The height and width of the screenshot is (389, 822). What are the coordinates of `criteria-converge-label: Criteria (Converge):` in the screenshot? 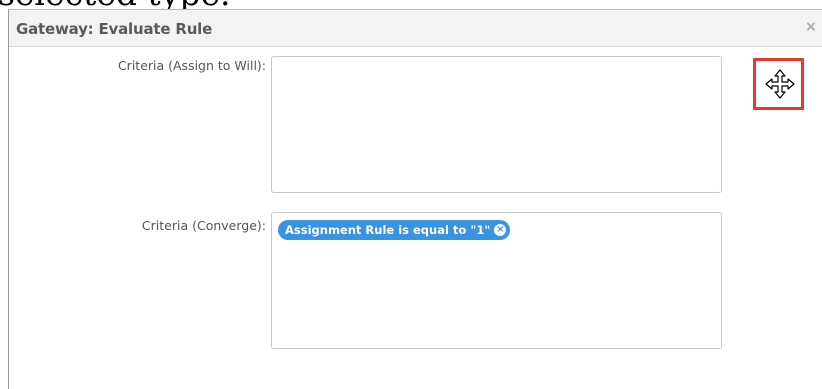 It's located at (203, 225).